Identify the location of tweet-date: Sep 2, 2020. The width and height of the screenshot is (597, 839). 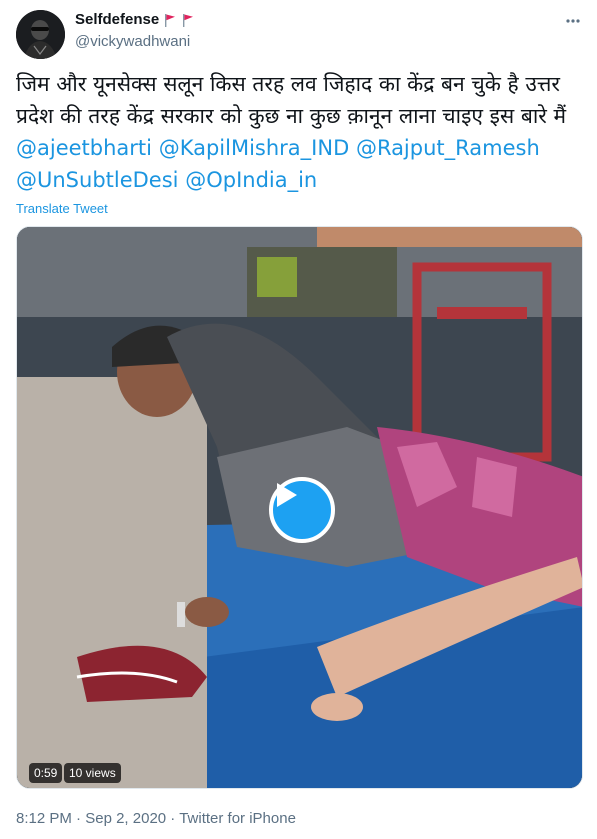
(125, 818).